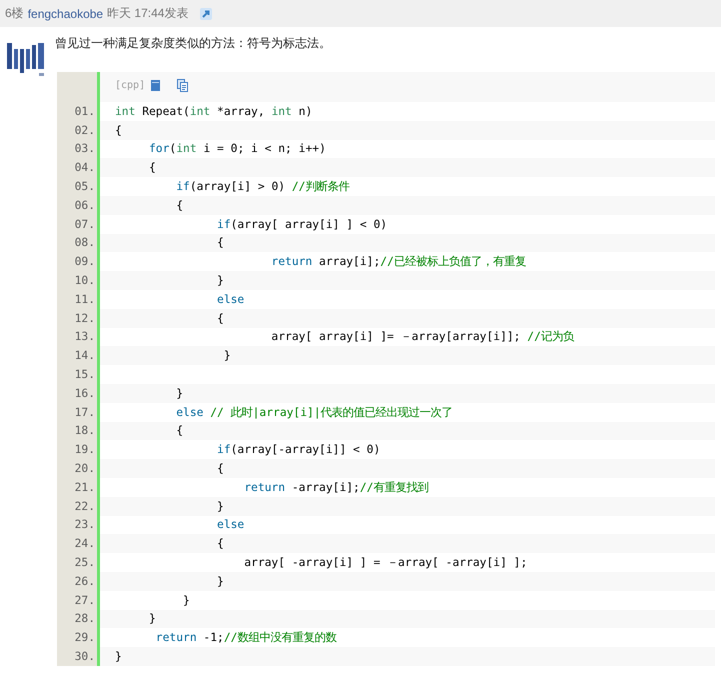  I want to click on floor-number: 6楼, so click(14, 13).